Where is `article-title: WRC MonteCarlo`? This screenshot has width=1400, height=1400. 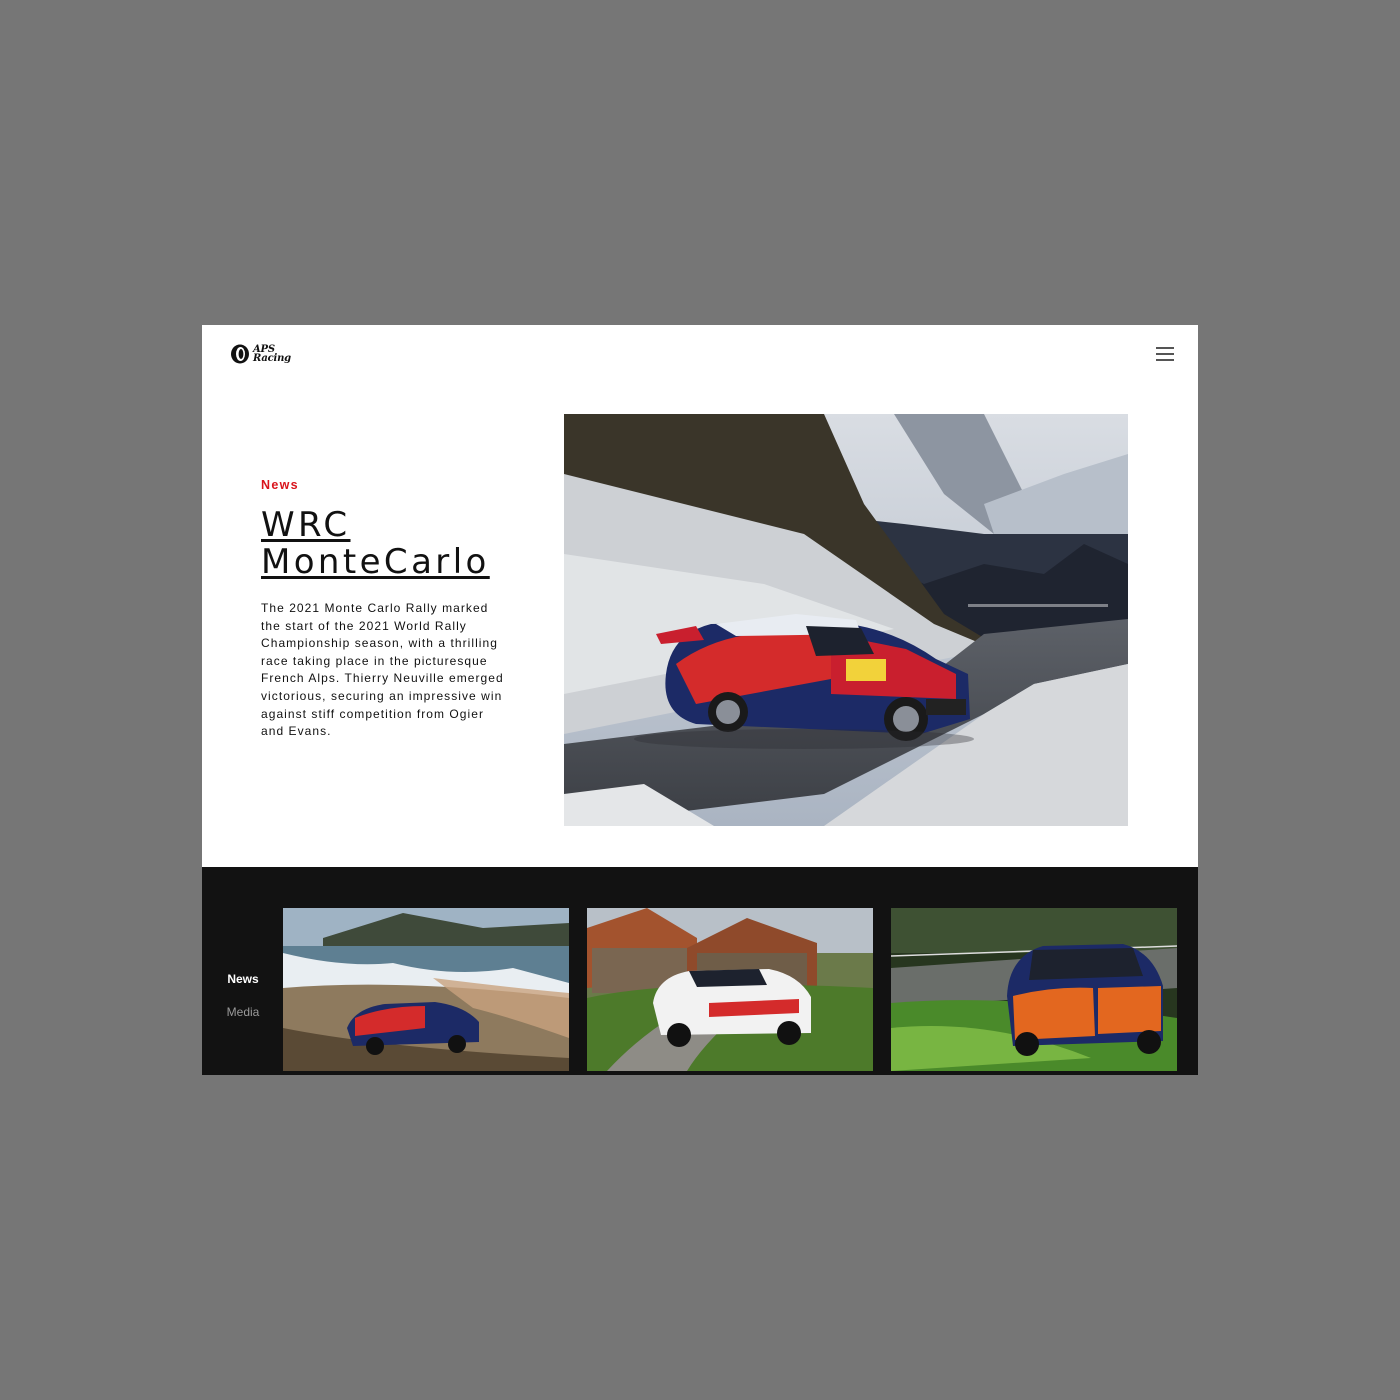
article-title: WRC MonteCarlo is located at coordinates (386, 544).